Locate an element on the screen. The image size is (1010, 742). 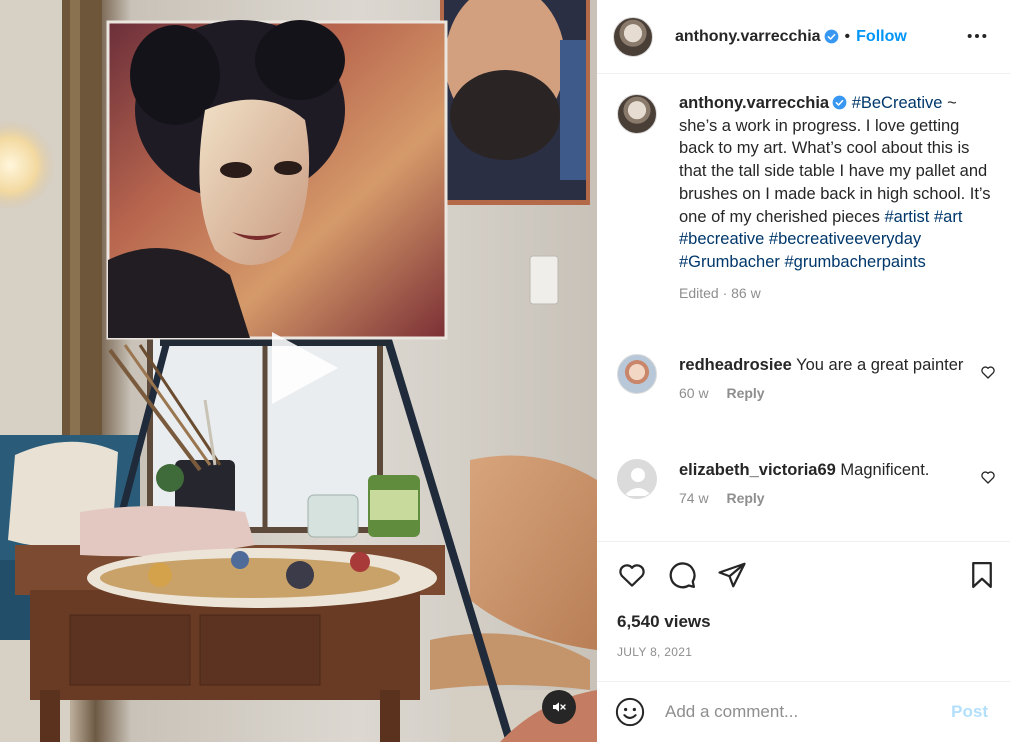
comment-username: redheadrosiee is located at coordinates (735, 365).